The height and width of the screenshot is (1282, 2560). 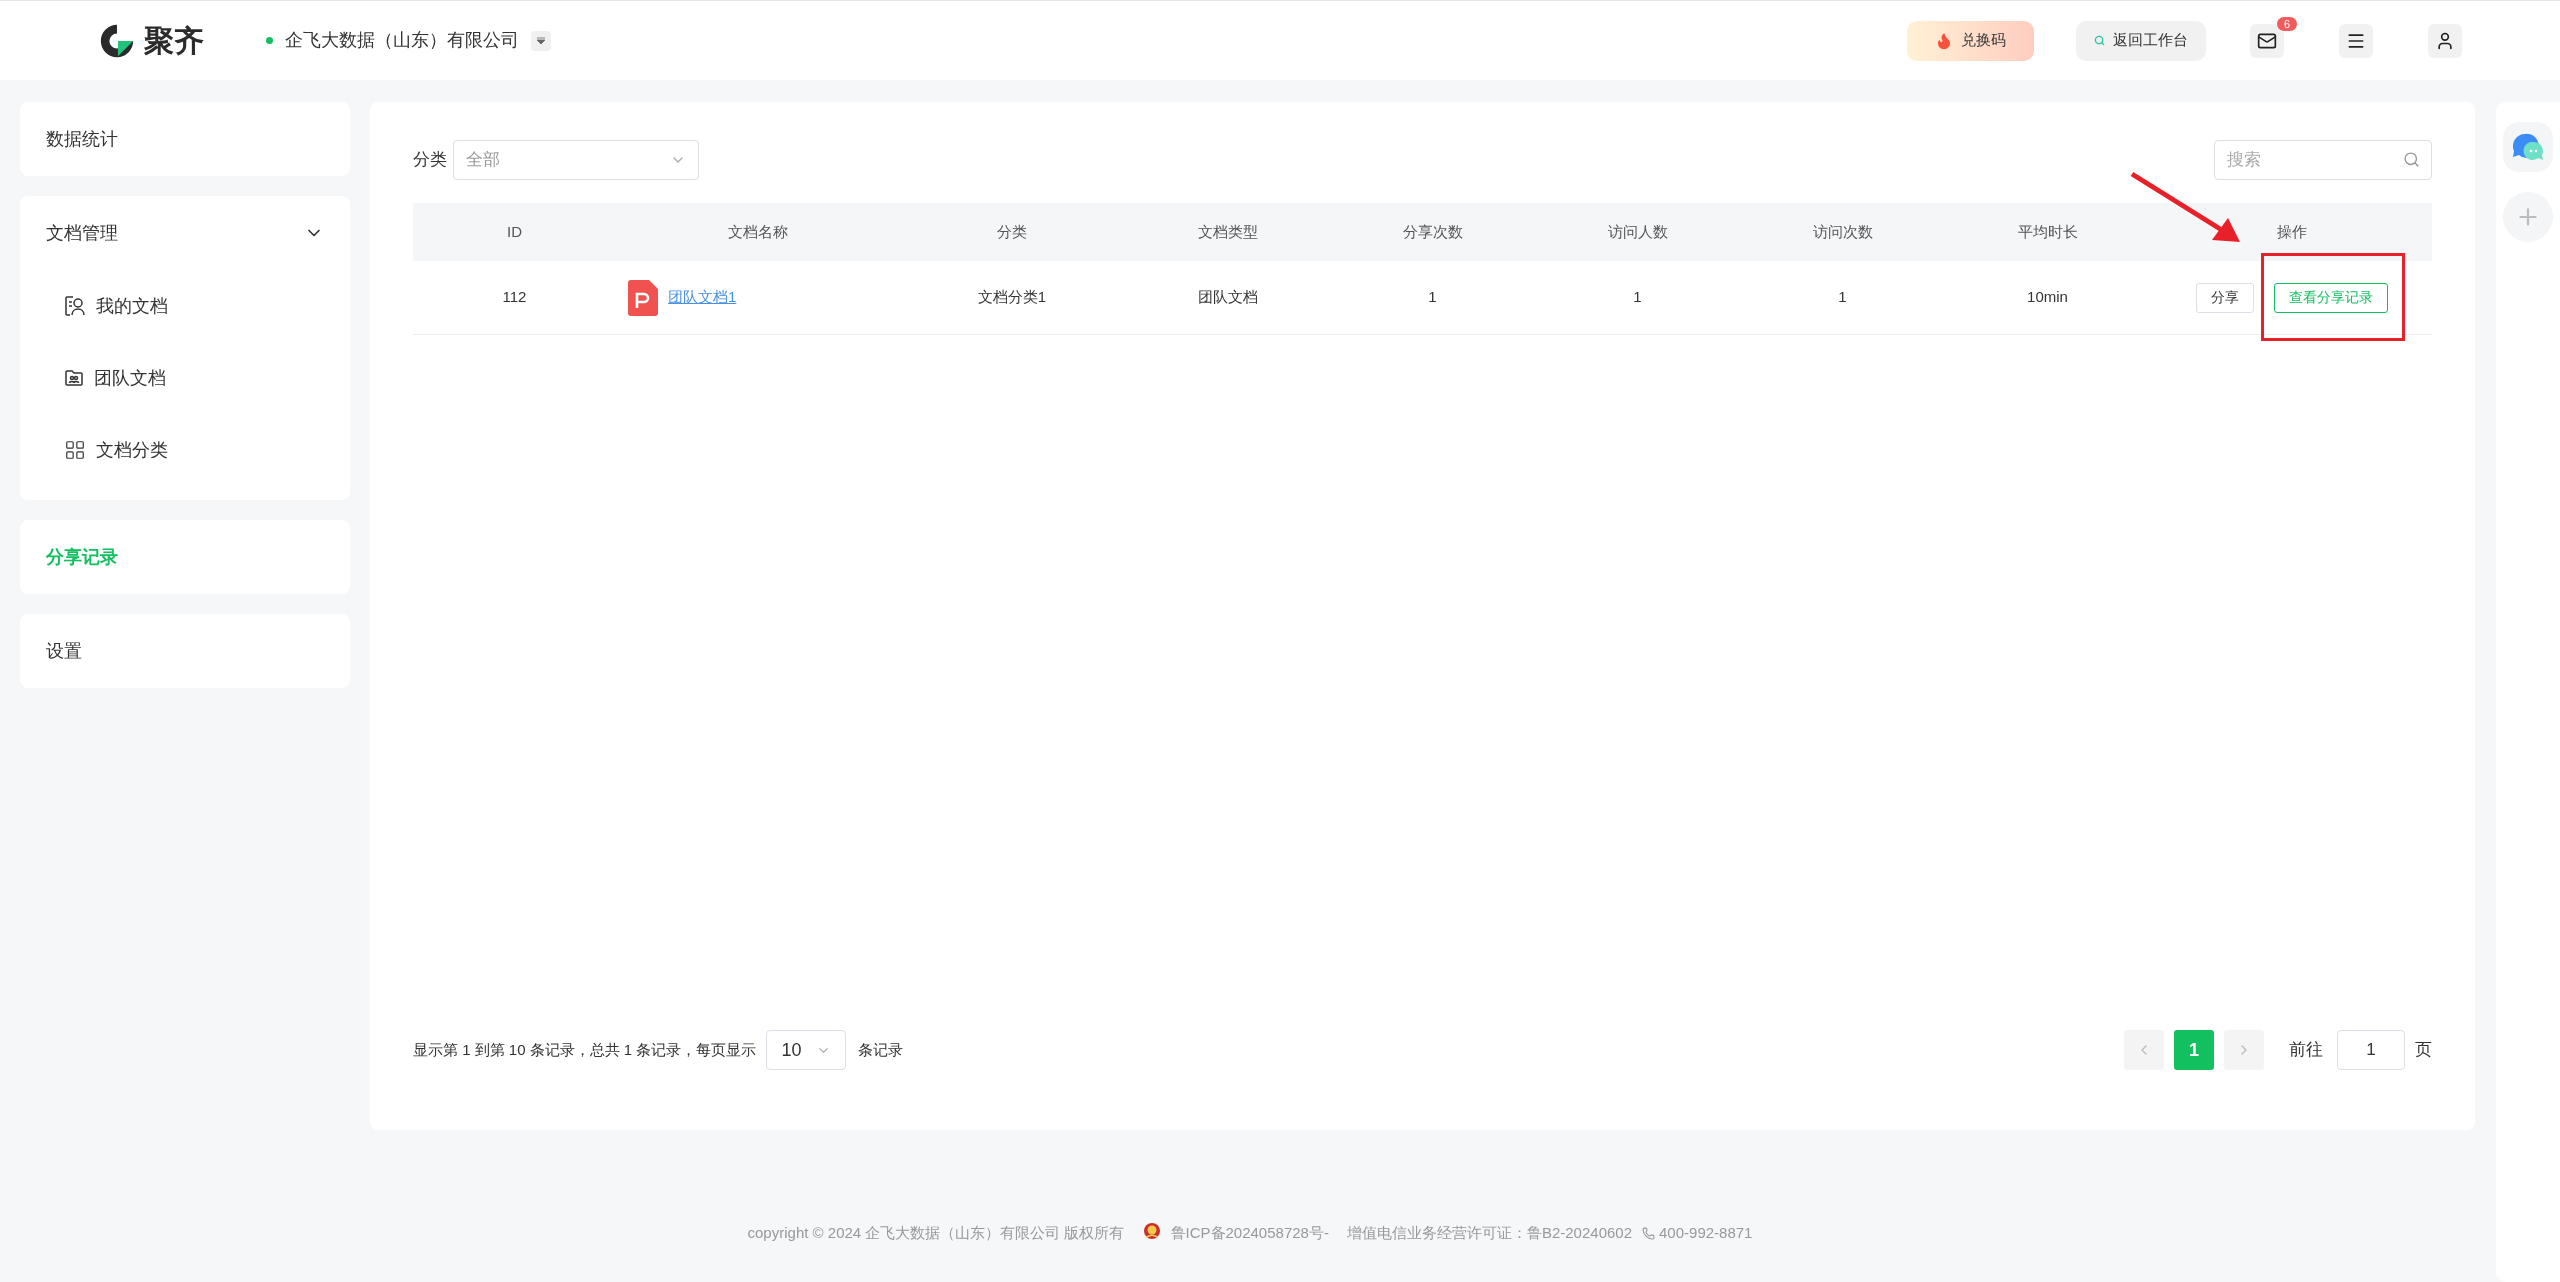 I want to click on pagination-suffix: 条记录, so click(x=881, y=1049).